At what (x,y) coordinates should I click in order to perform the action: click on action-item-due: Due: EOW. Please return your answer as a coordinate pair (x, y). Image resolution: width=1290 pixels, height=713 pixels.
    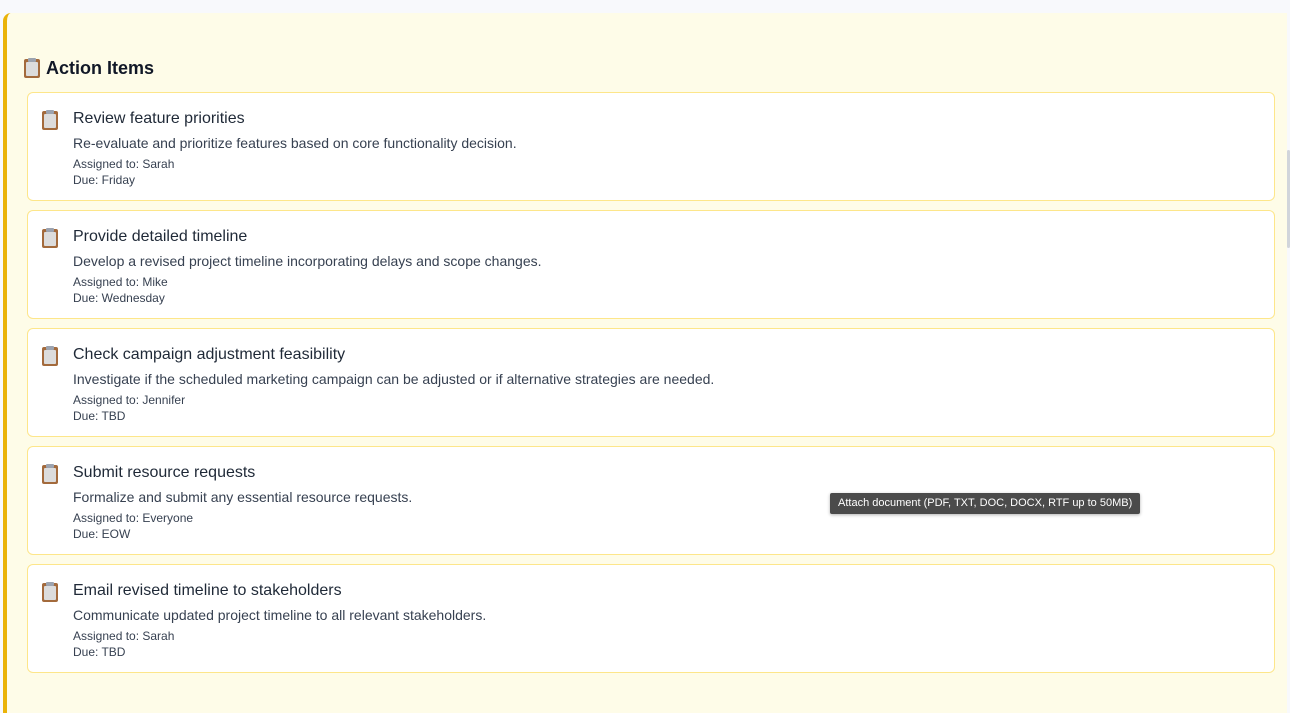
    Looking at the image, I should click on (102, 534).